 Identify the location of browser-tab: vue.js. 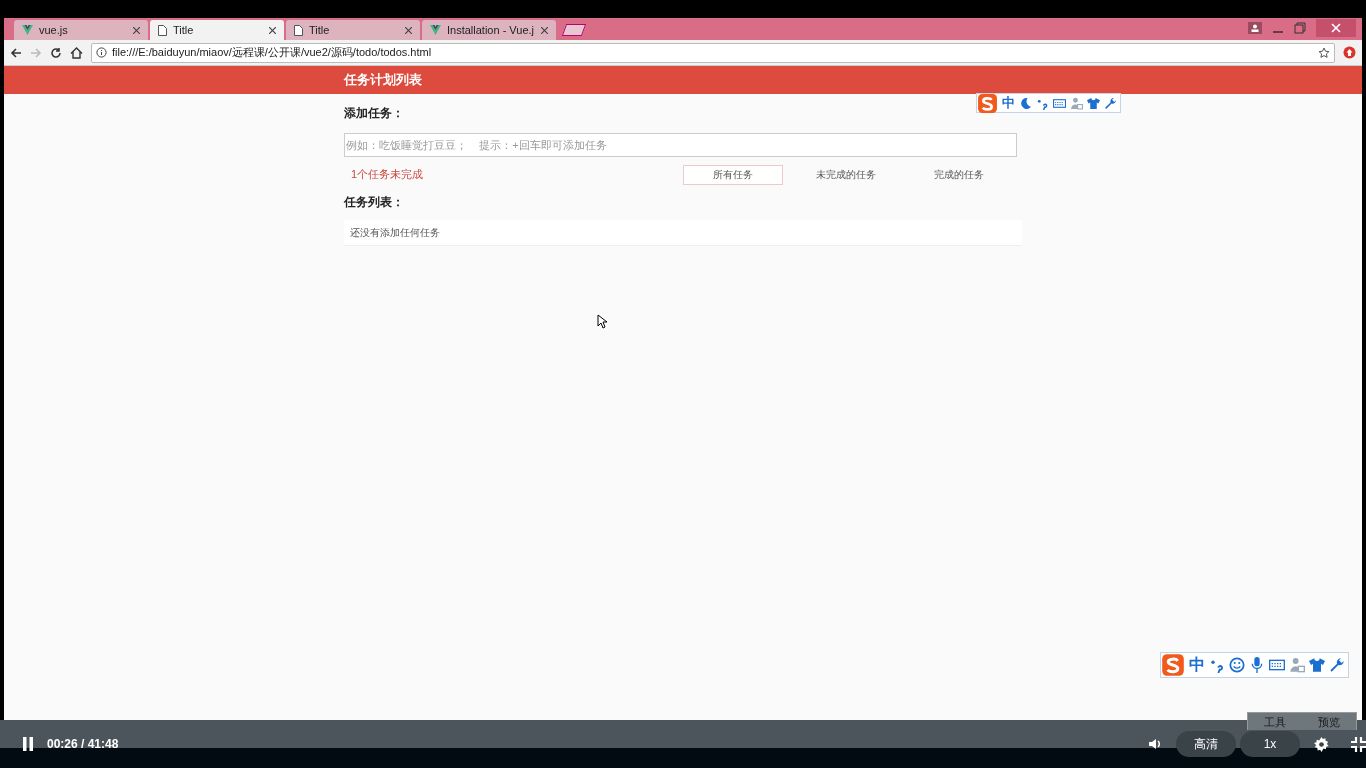
(81, 30).